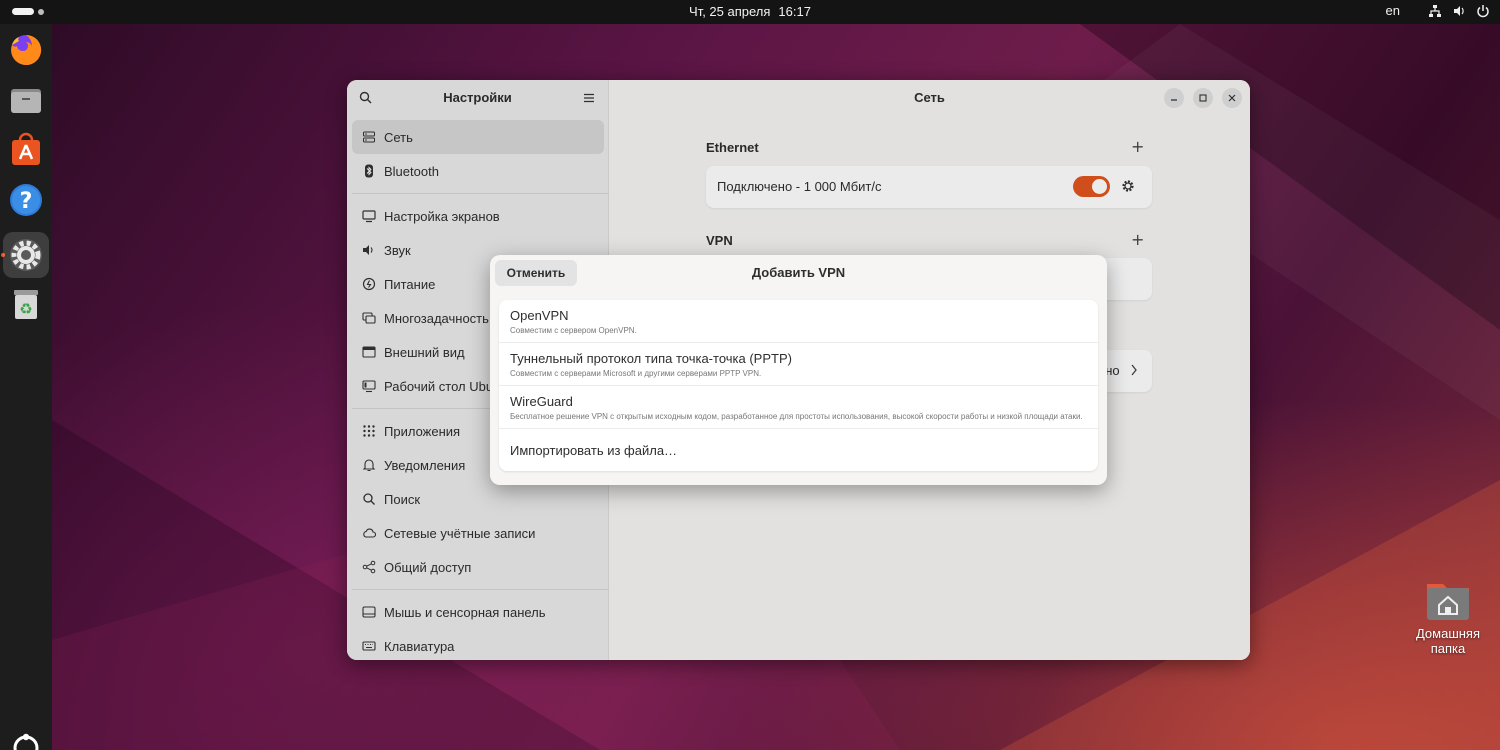 This screenshot has height=750, width=1500. I want to click on wired-network-icon, so click(1435, 11).